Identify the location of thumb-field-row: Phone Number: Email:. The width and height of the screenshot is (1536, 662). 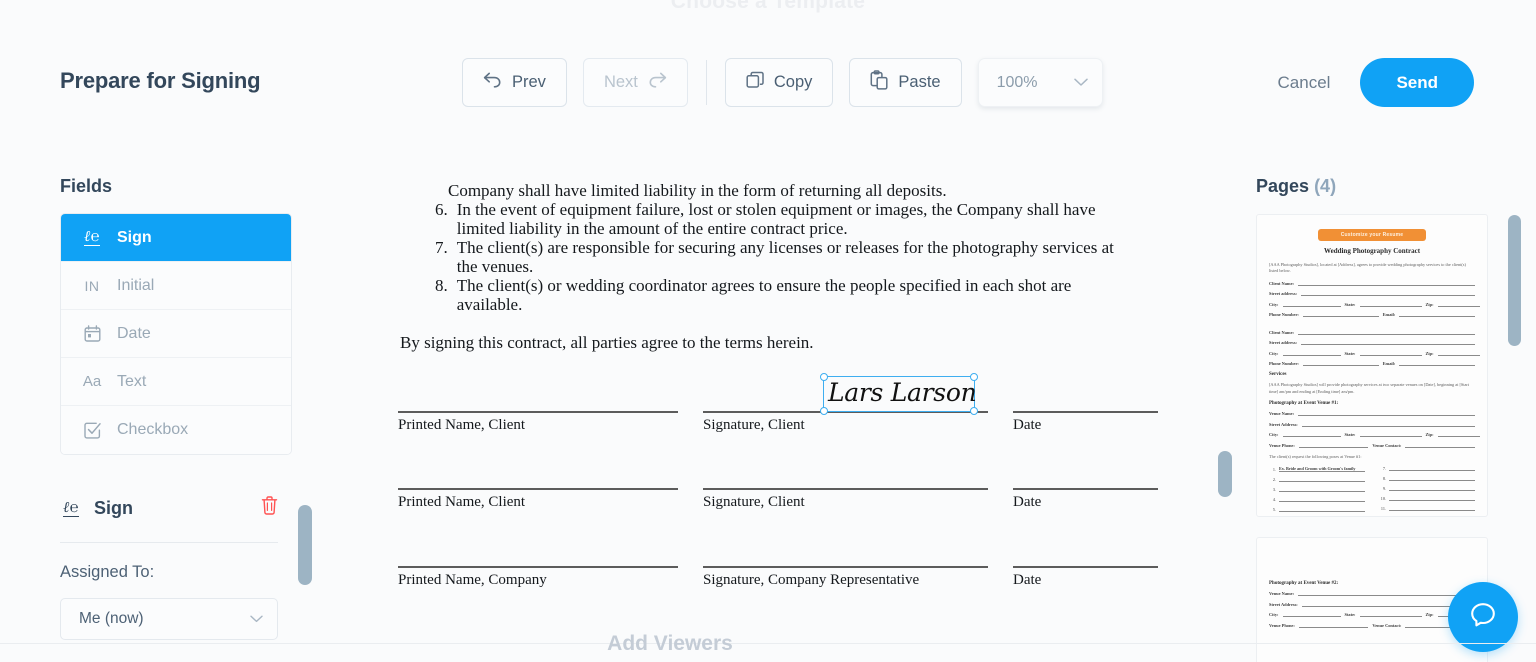
(1372, 364).